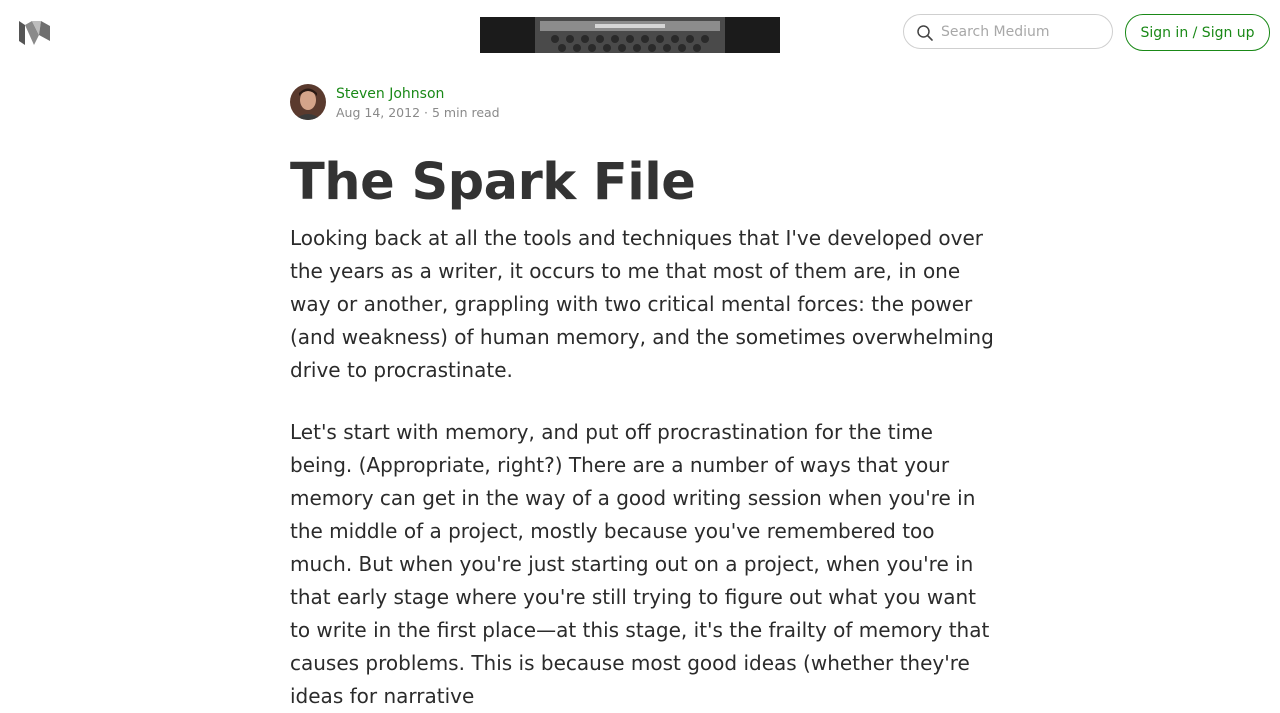 The width and height of the screenshot is (1280, 713). Describe the element at coordinates (308, 102) in the screenshot. I see `author-avatar` at that location.